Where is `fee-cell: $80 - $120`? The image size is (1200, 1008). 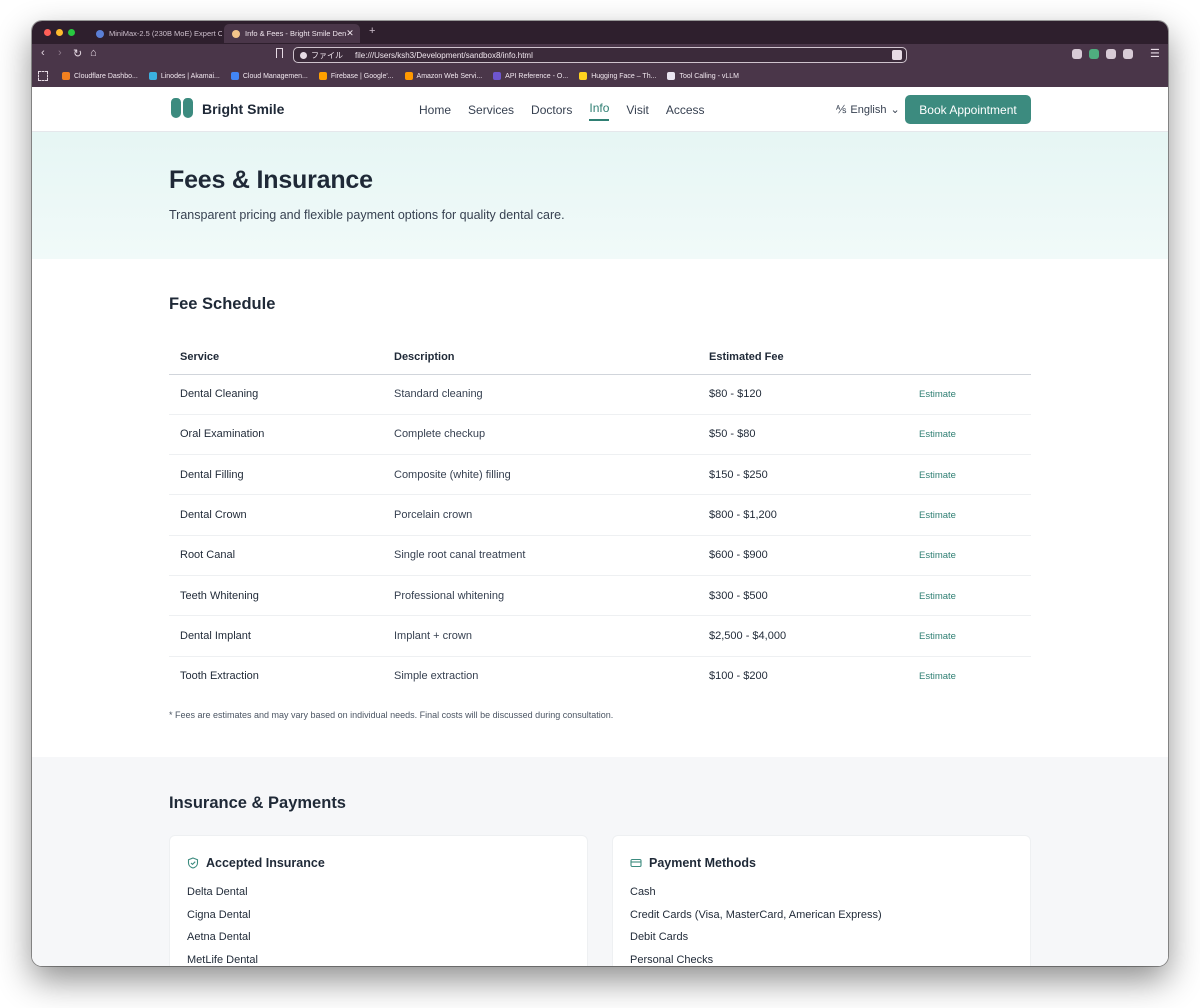
fee-cell: $80 - $120 is located at coordinates (803, 394).